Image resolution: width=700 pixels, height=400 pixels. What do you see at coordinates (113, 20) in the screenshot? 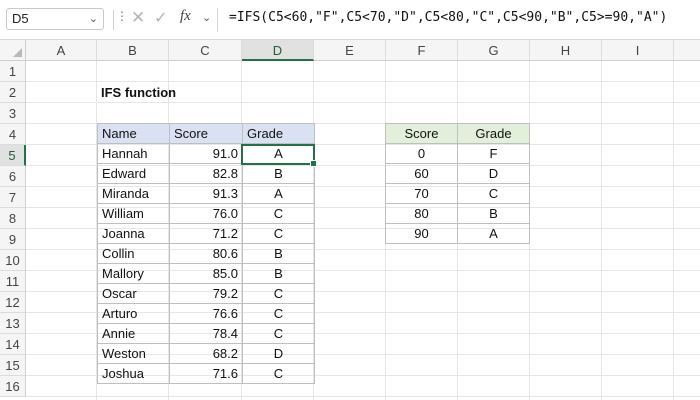
I see `divider` at bounding box center [113, 20].